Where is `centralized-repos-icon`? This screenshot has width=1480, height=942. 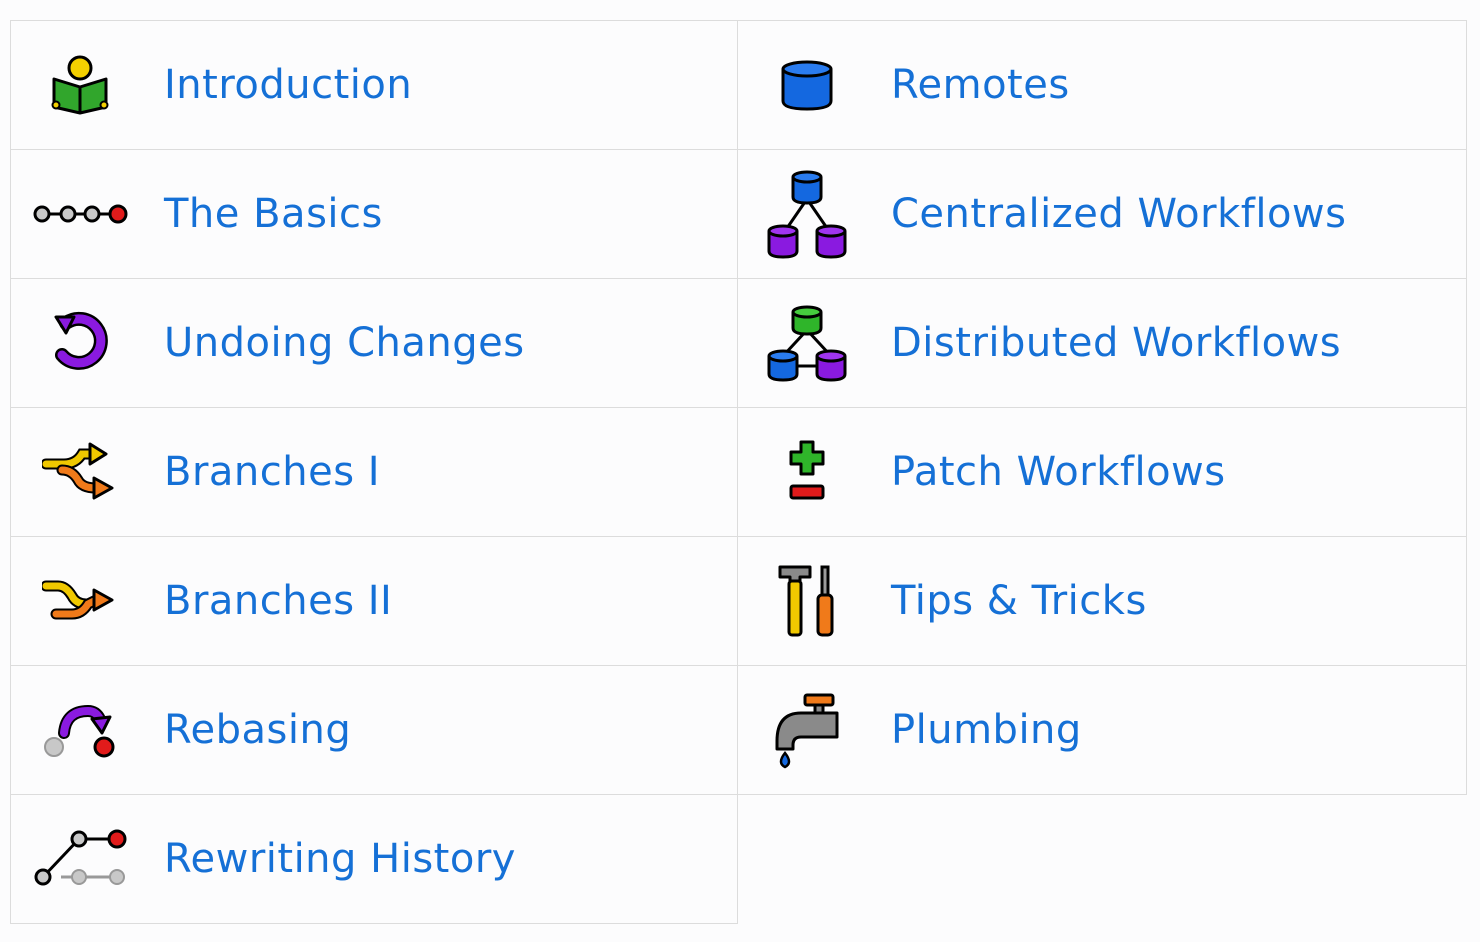
centralized-repos-icon is located at coordinates (807, 214).